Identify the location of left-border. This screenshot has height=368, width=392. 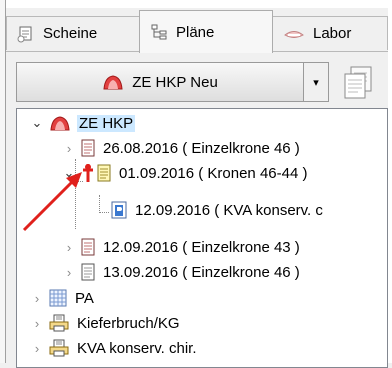
(3, 181).